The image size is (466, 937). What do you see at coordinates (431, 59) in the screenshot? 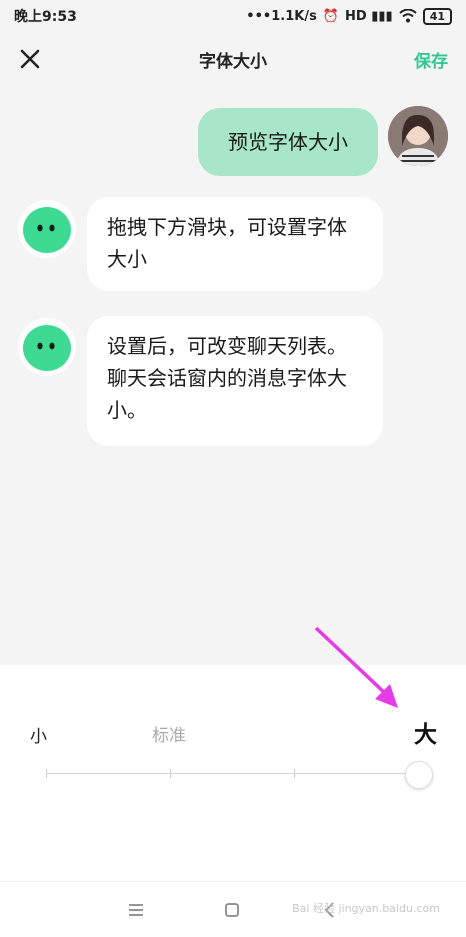
I see `save-button: 保存` at bounding box center [431, 59].